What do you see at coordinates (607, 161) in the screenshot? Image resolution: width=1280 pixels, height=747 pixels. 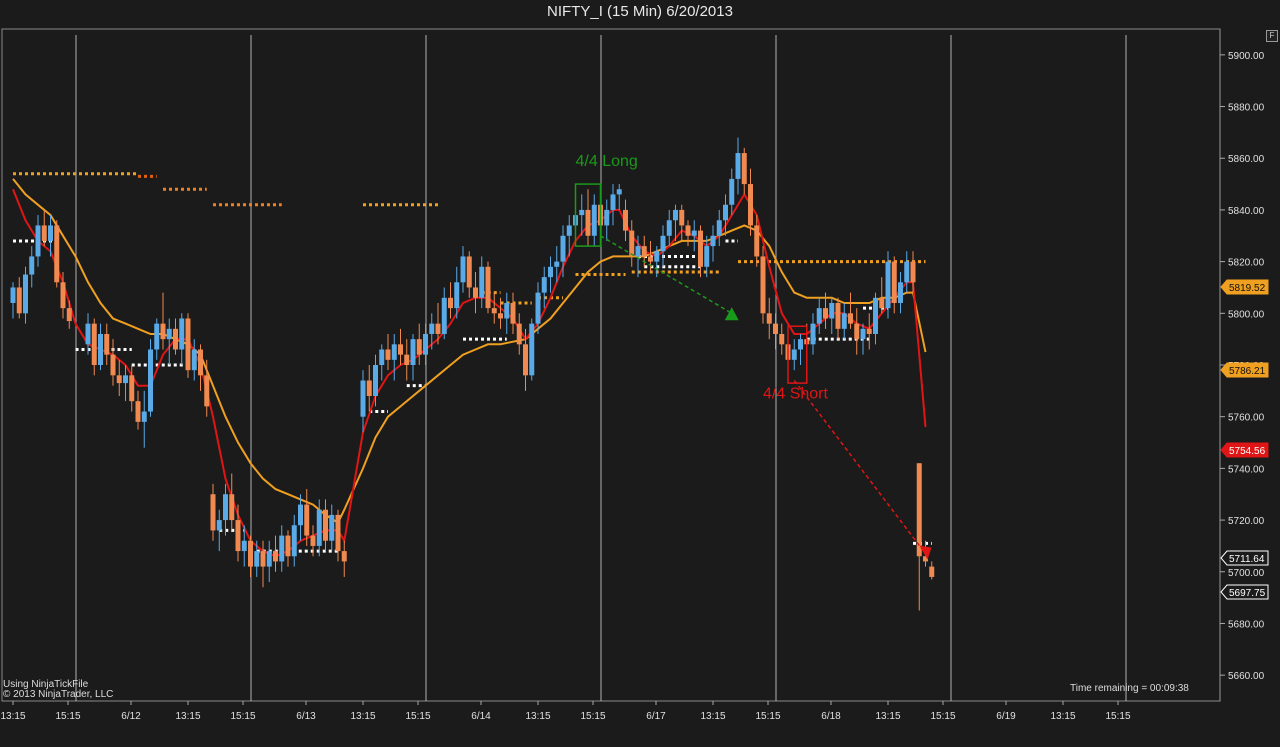 I see `signal-annotation: 4/4 Long` at bounding box center [607, 161].